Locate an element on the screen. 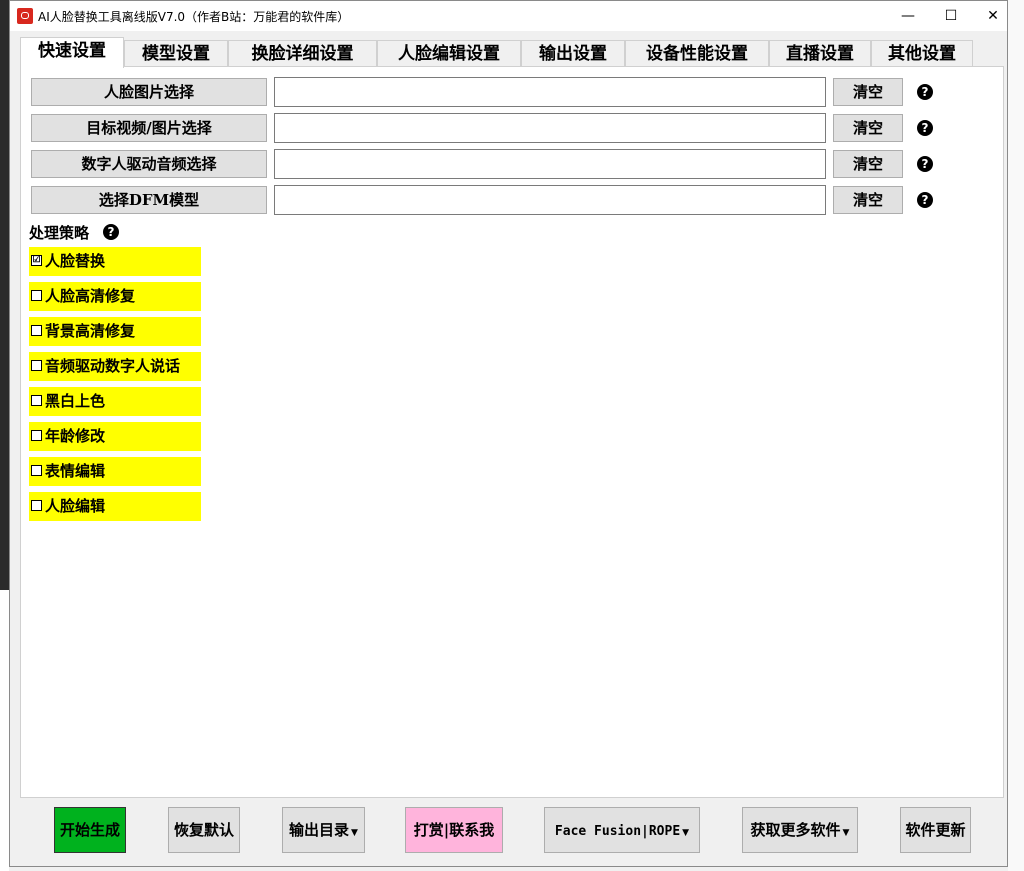 The image size is (1024, 871). output-dir-button: 输出目录 ▼ is located at coordinates (323, 830).